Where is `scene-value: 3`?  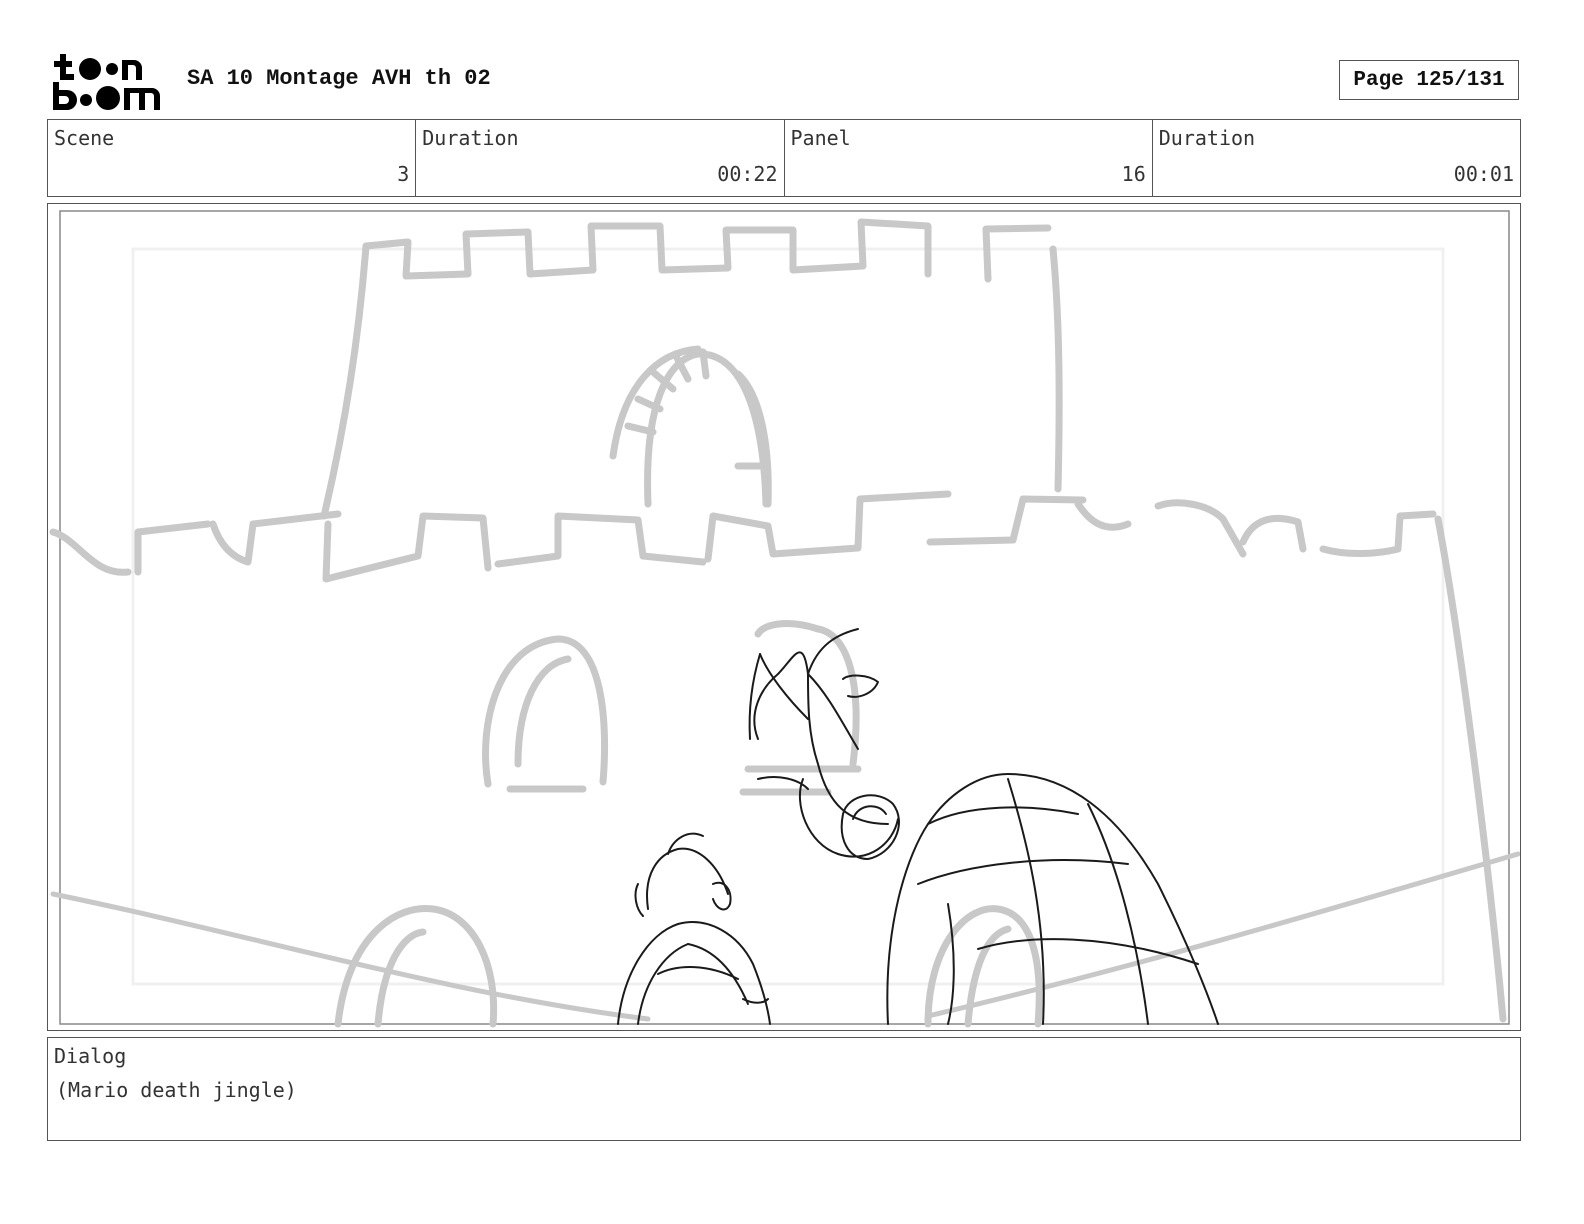 scene-value: 3 is located at coordinates (403, 174).